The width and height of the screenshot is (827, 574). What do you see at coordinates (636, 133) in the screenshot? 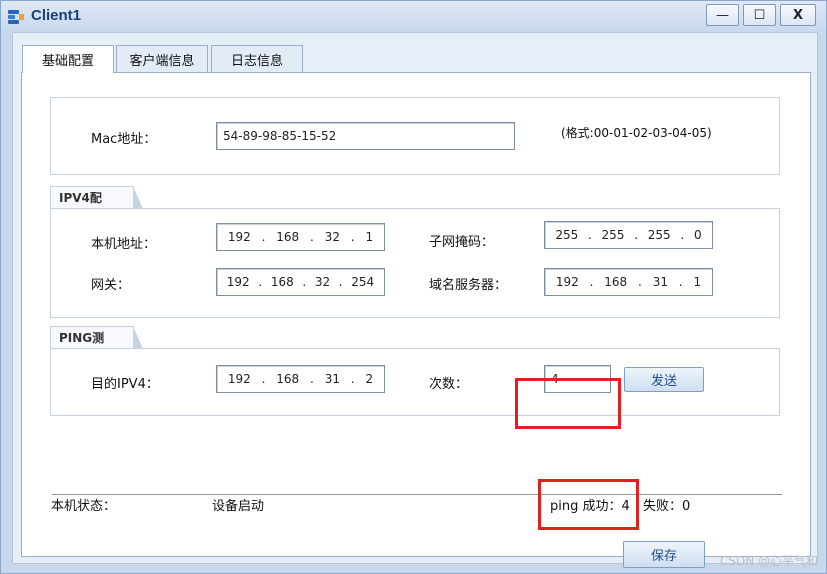
I see `mac-format-hint: (格式:00-01-02-03-04-05)` at bounding box center [636, 133].